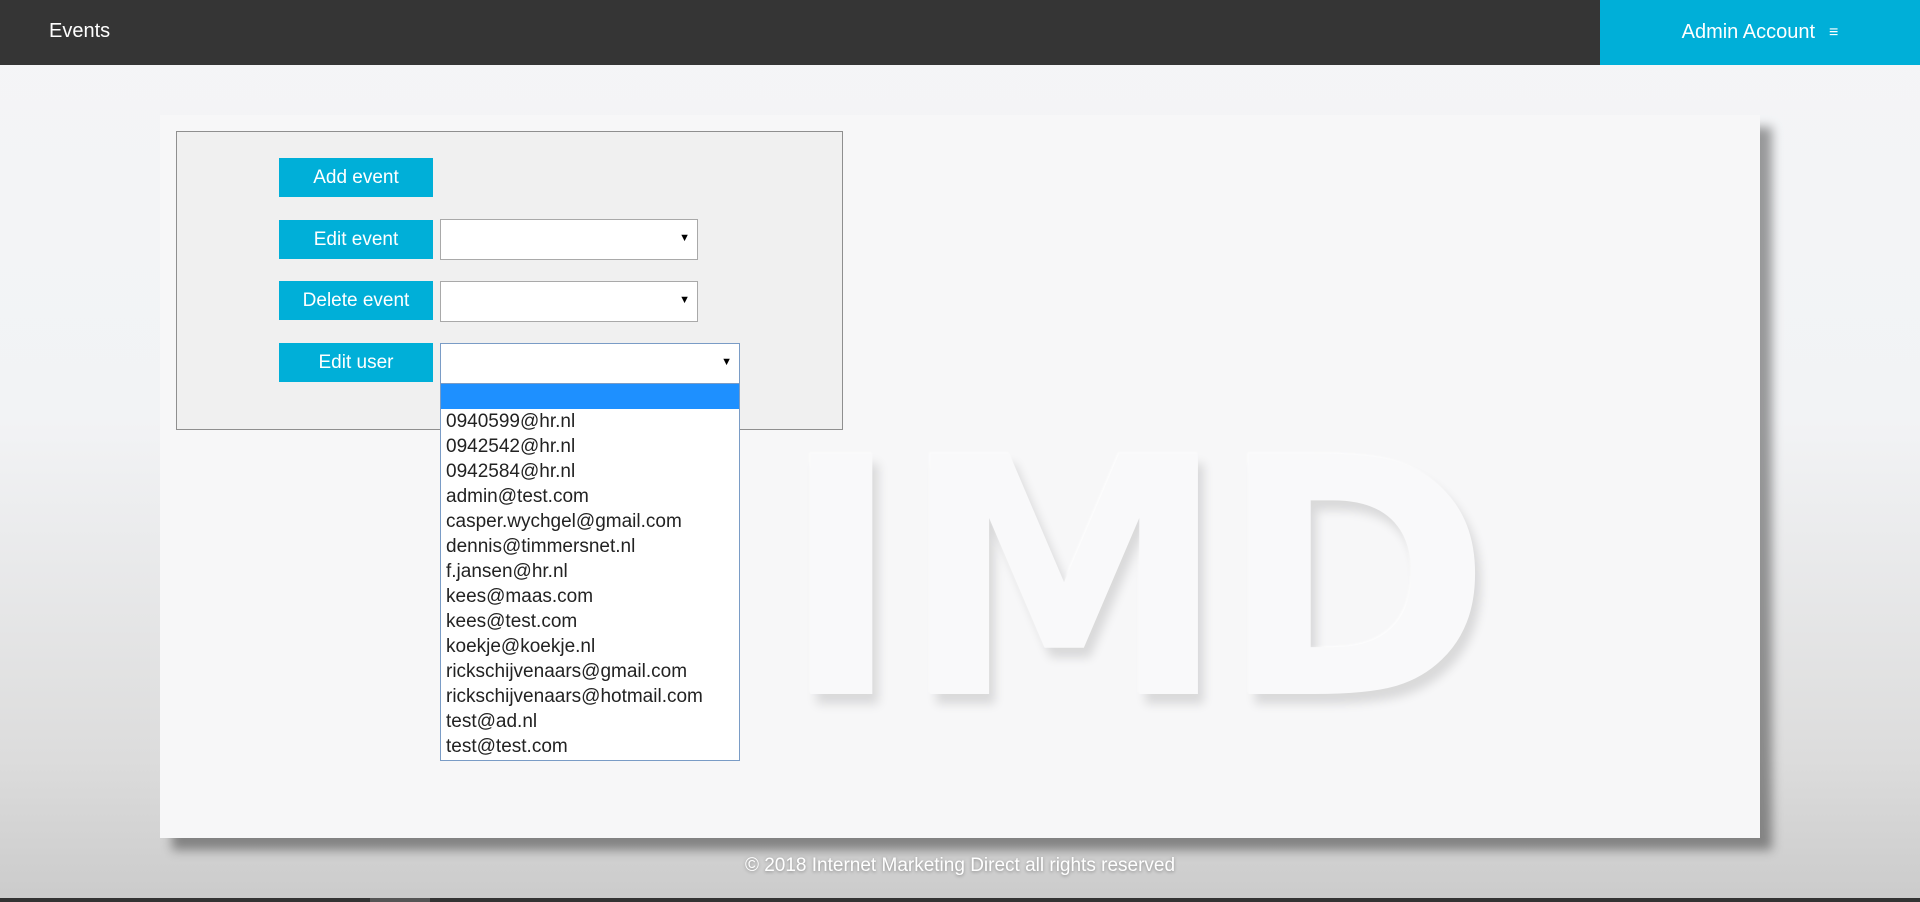 This screenshot has height=902, width=1920. What do you see at coordinates (569, 239) in the screenshot?
I see `edit-event-select: ▼` at bounding box center [569, 239].